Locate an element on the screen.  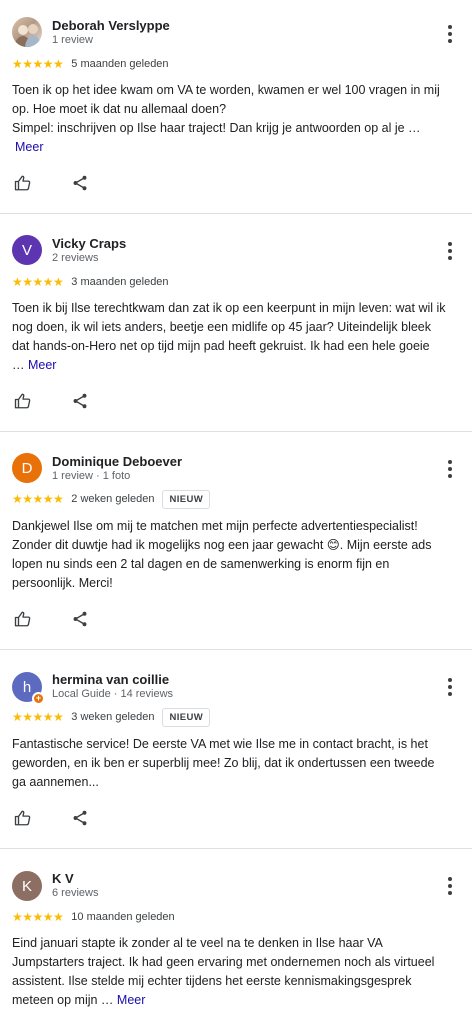
avatar: D is located at coordinates (27, 468).